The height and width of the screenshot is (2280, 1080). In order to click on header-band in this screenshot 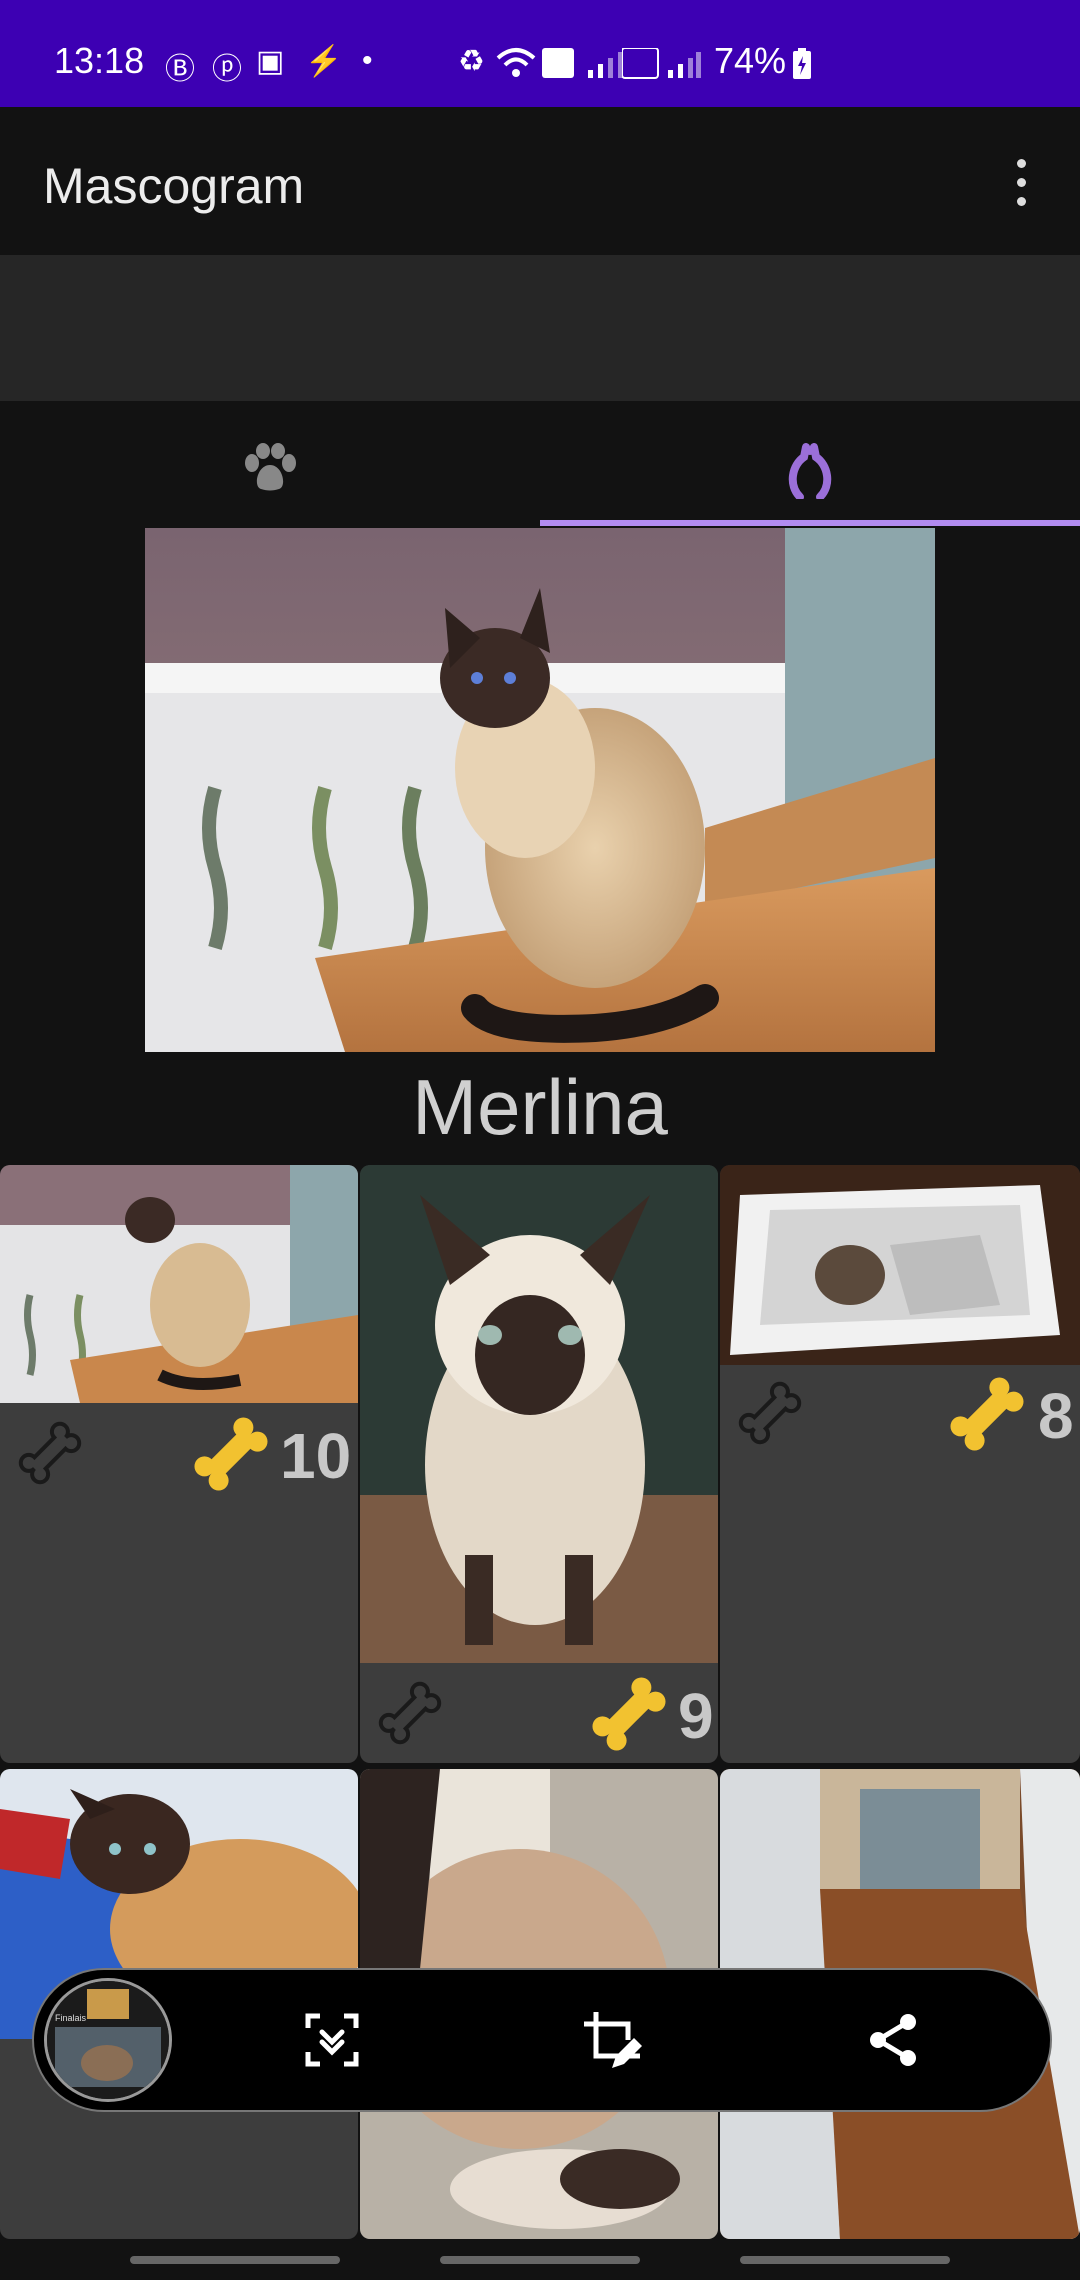, I will do `click(540, 328)`.